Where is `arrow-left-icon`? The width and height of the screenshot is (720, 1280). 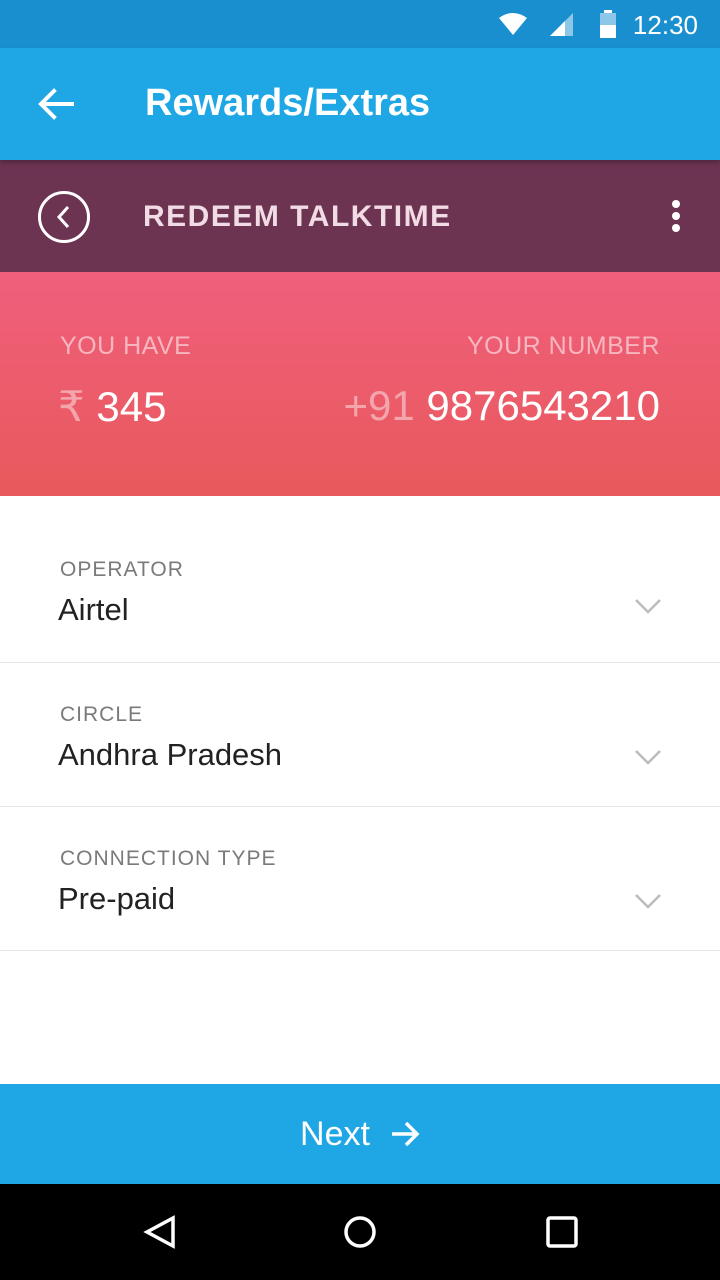
arrow-left-icon is located at coordinates (56, 104).